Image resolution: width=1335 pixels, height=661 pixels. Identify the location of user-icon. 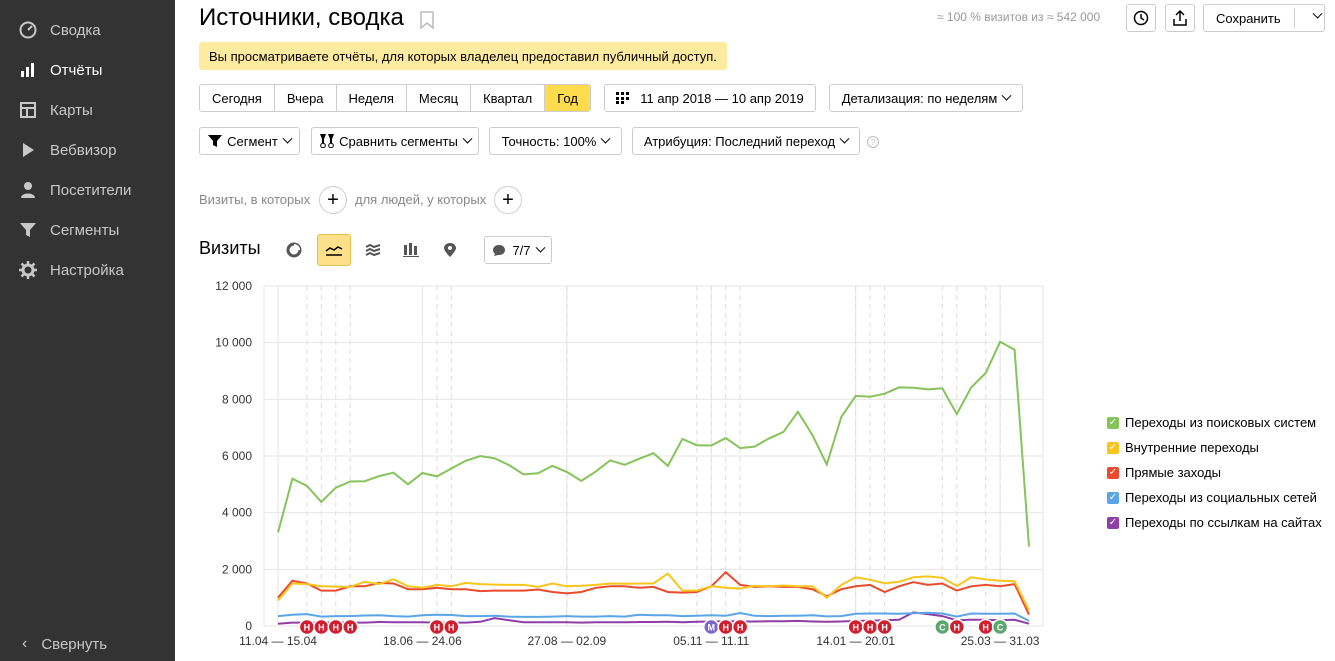
(28, 190).